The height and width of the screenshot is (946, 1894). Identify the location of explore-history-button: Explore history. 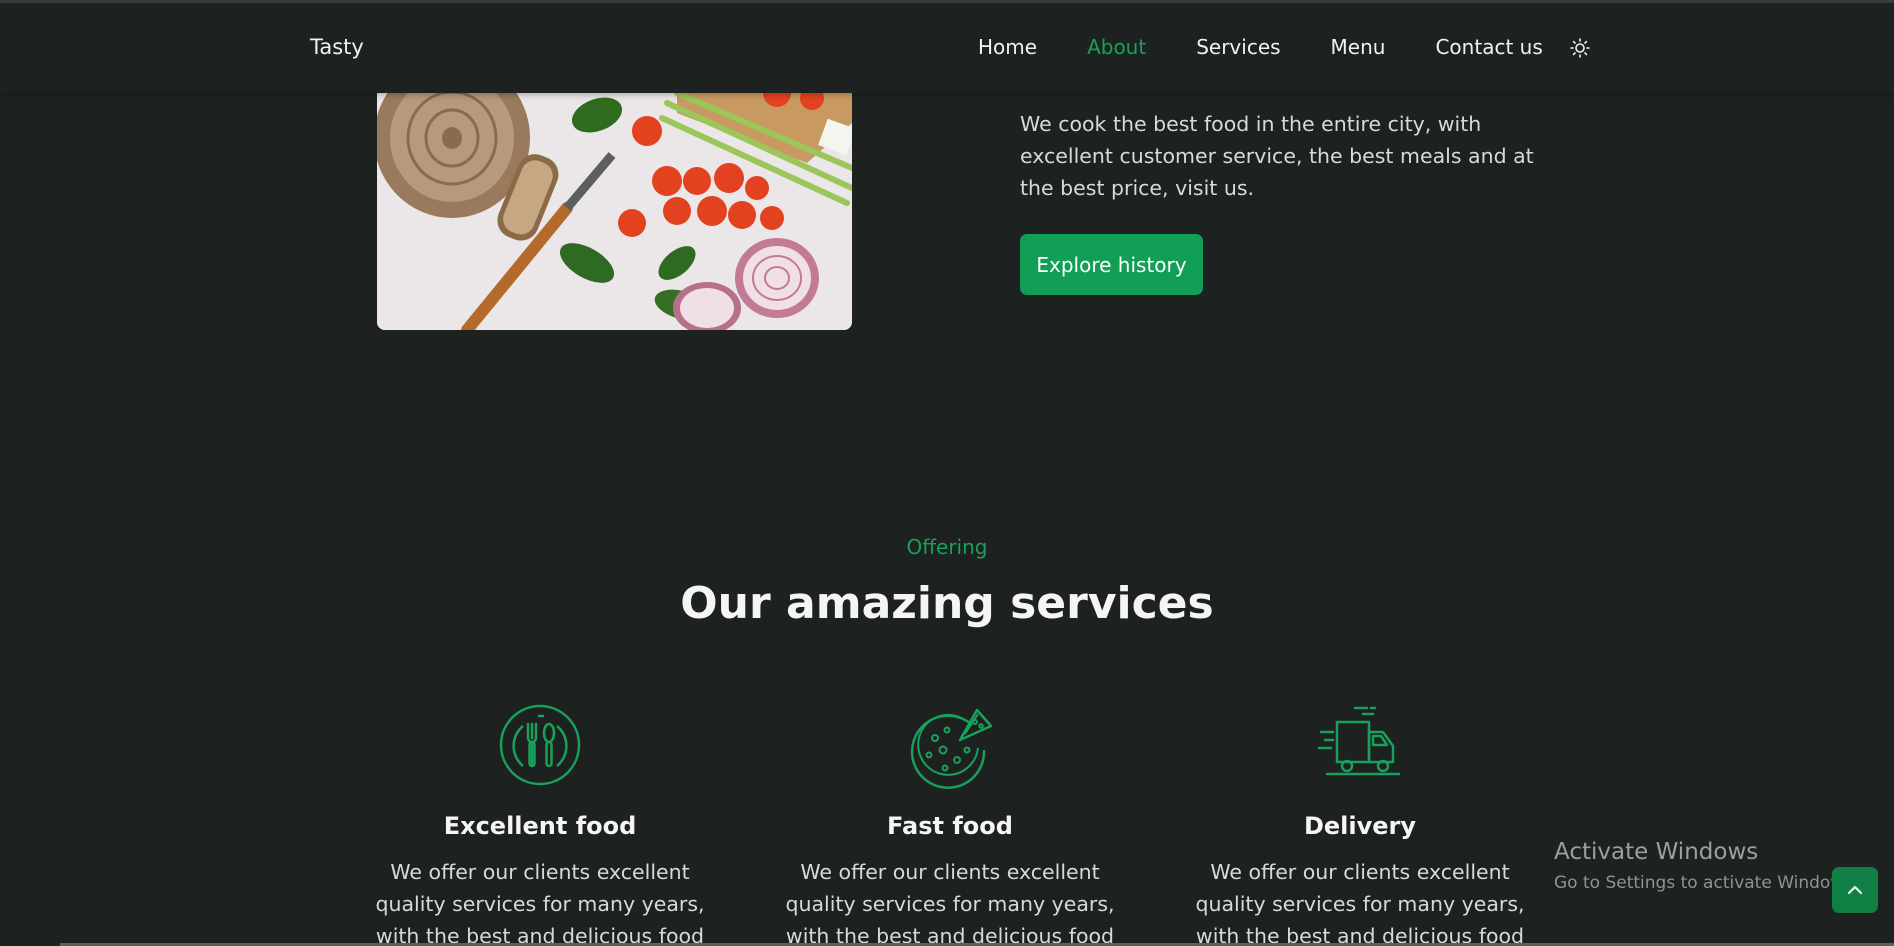
(1111, 264).